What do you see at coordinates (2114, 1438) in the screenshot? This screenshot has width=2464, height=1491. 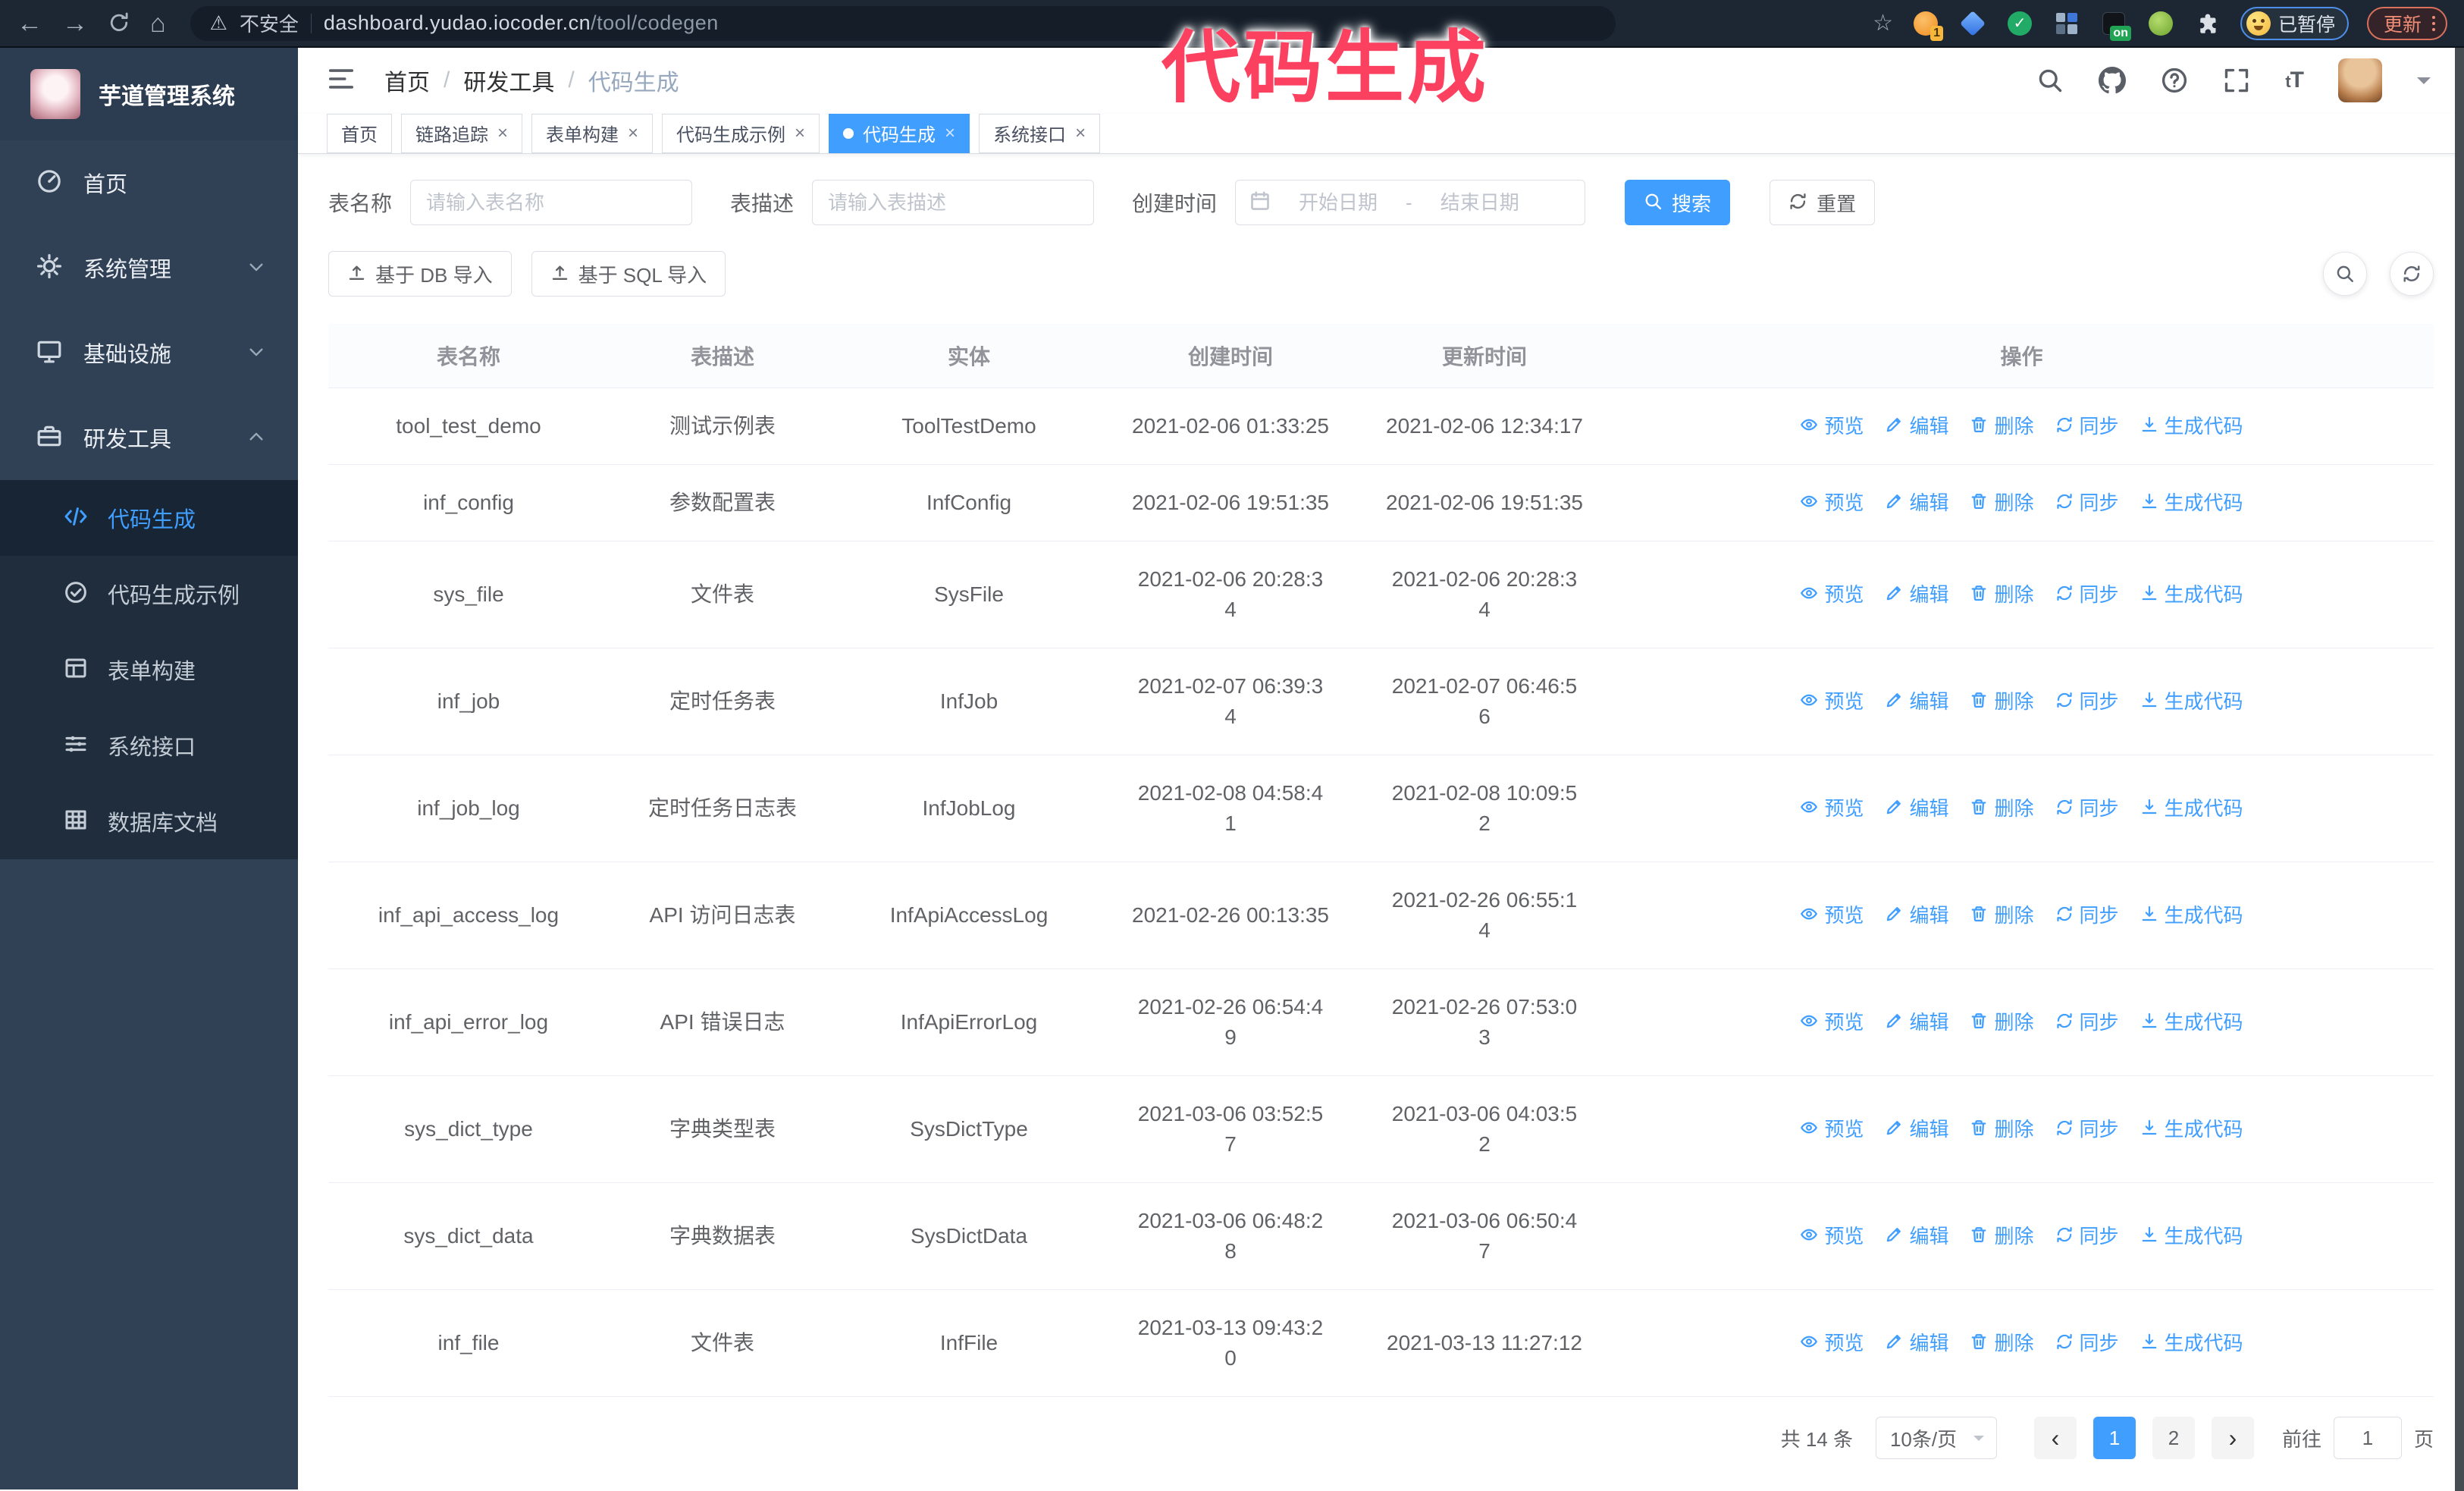 I see `page-button-1: 1` at bounding box center [2114, 1438].